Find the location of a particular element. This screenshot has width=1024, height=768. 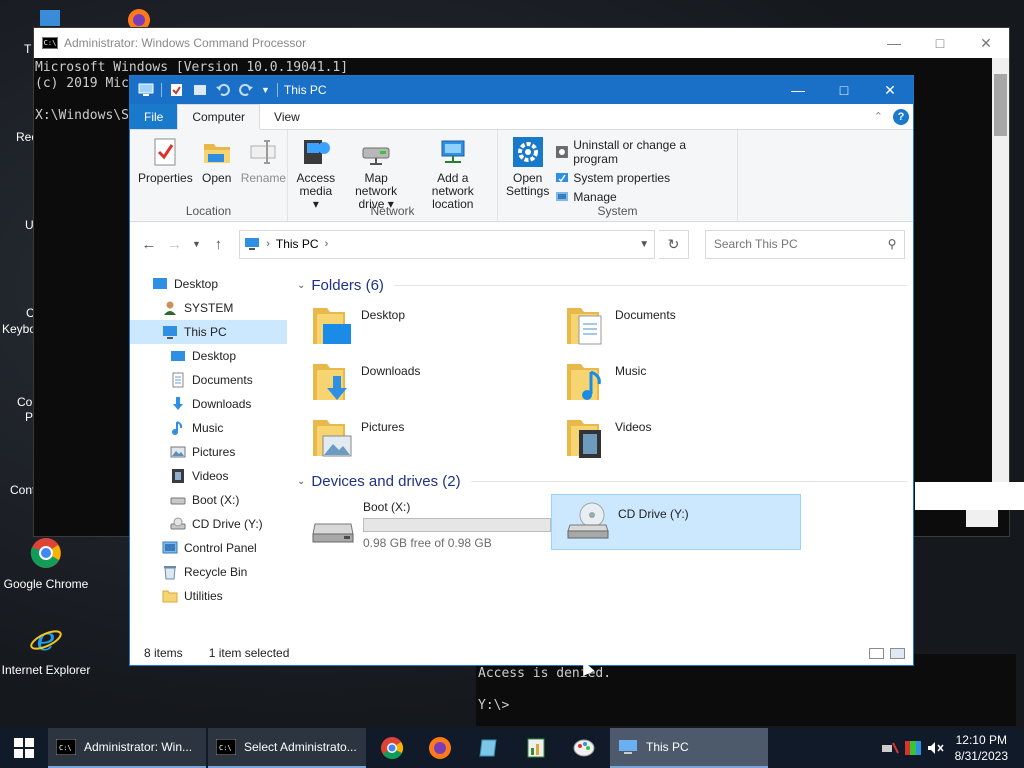

drive-tile-boot: Boot (X:) 0.98 GB free of 0.98 GB is located at coordinates (424, 522).